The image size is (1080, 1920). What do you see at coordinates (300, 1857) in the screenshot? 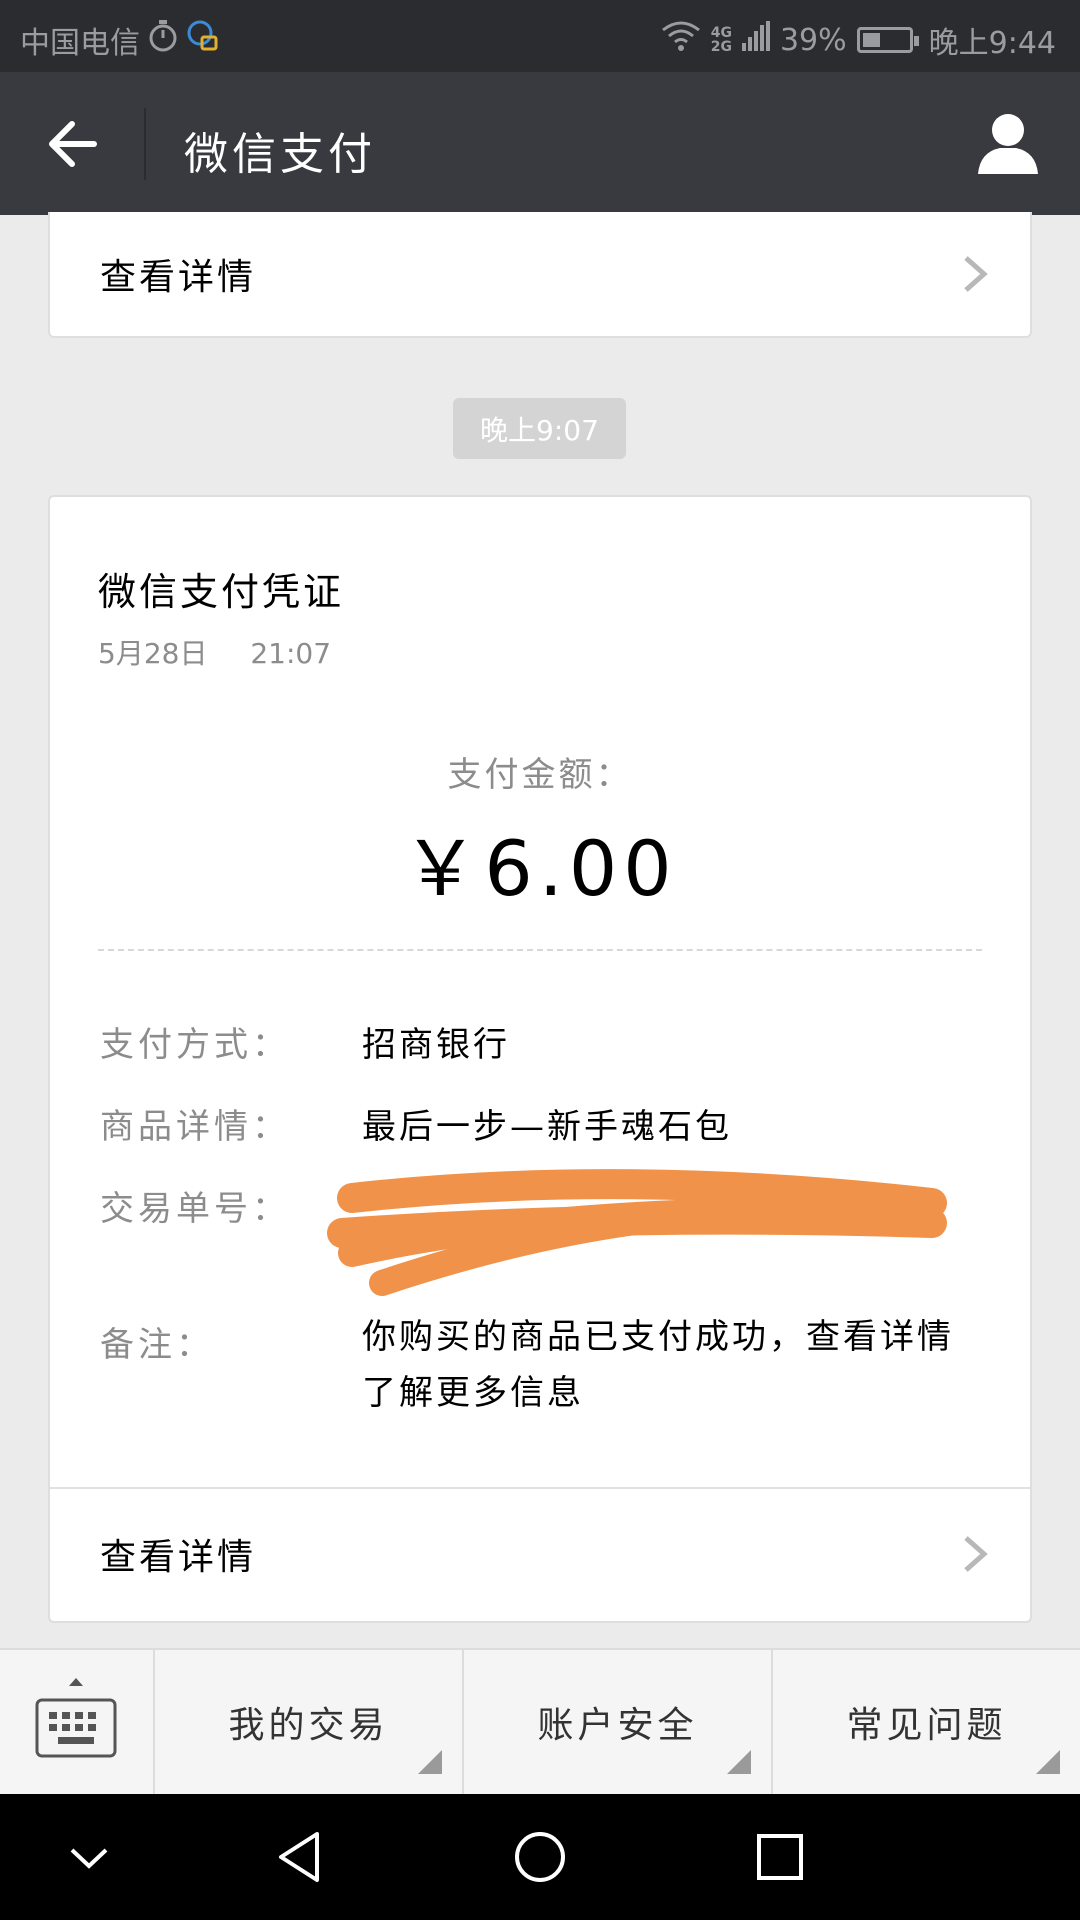
I see `triangle-back-icon` at bounding box center [300, 1857].